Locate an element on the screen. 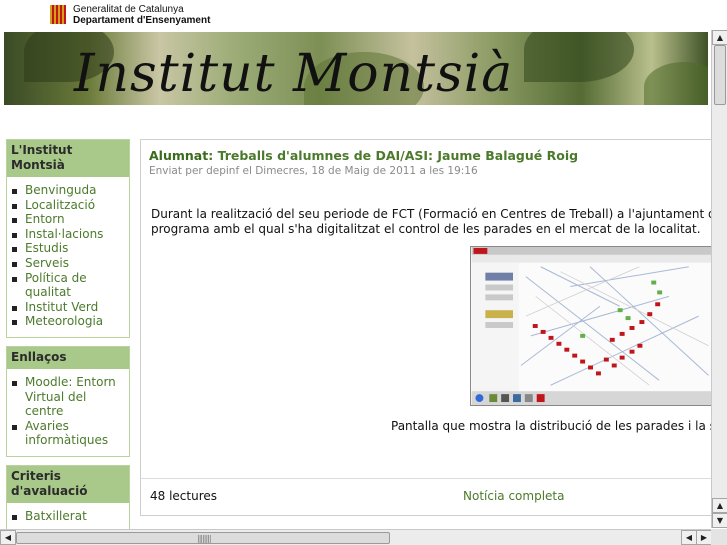  block-title: Enllaços is located at coordinates (68, 357).